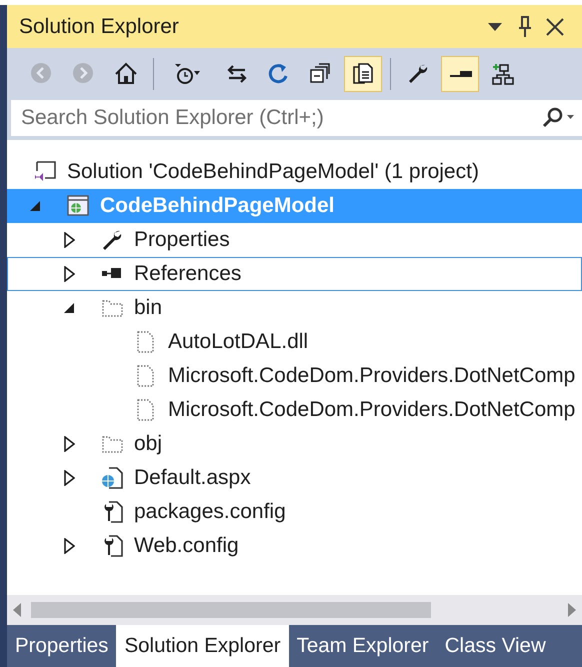 This screenshot has width=582, height=667. I want to click on web-file-icon, so click(112, 478).